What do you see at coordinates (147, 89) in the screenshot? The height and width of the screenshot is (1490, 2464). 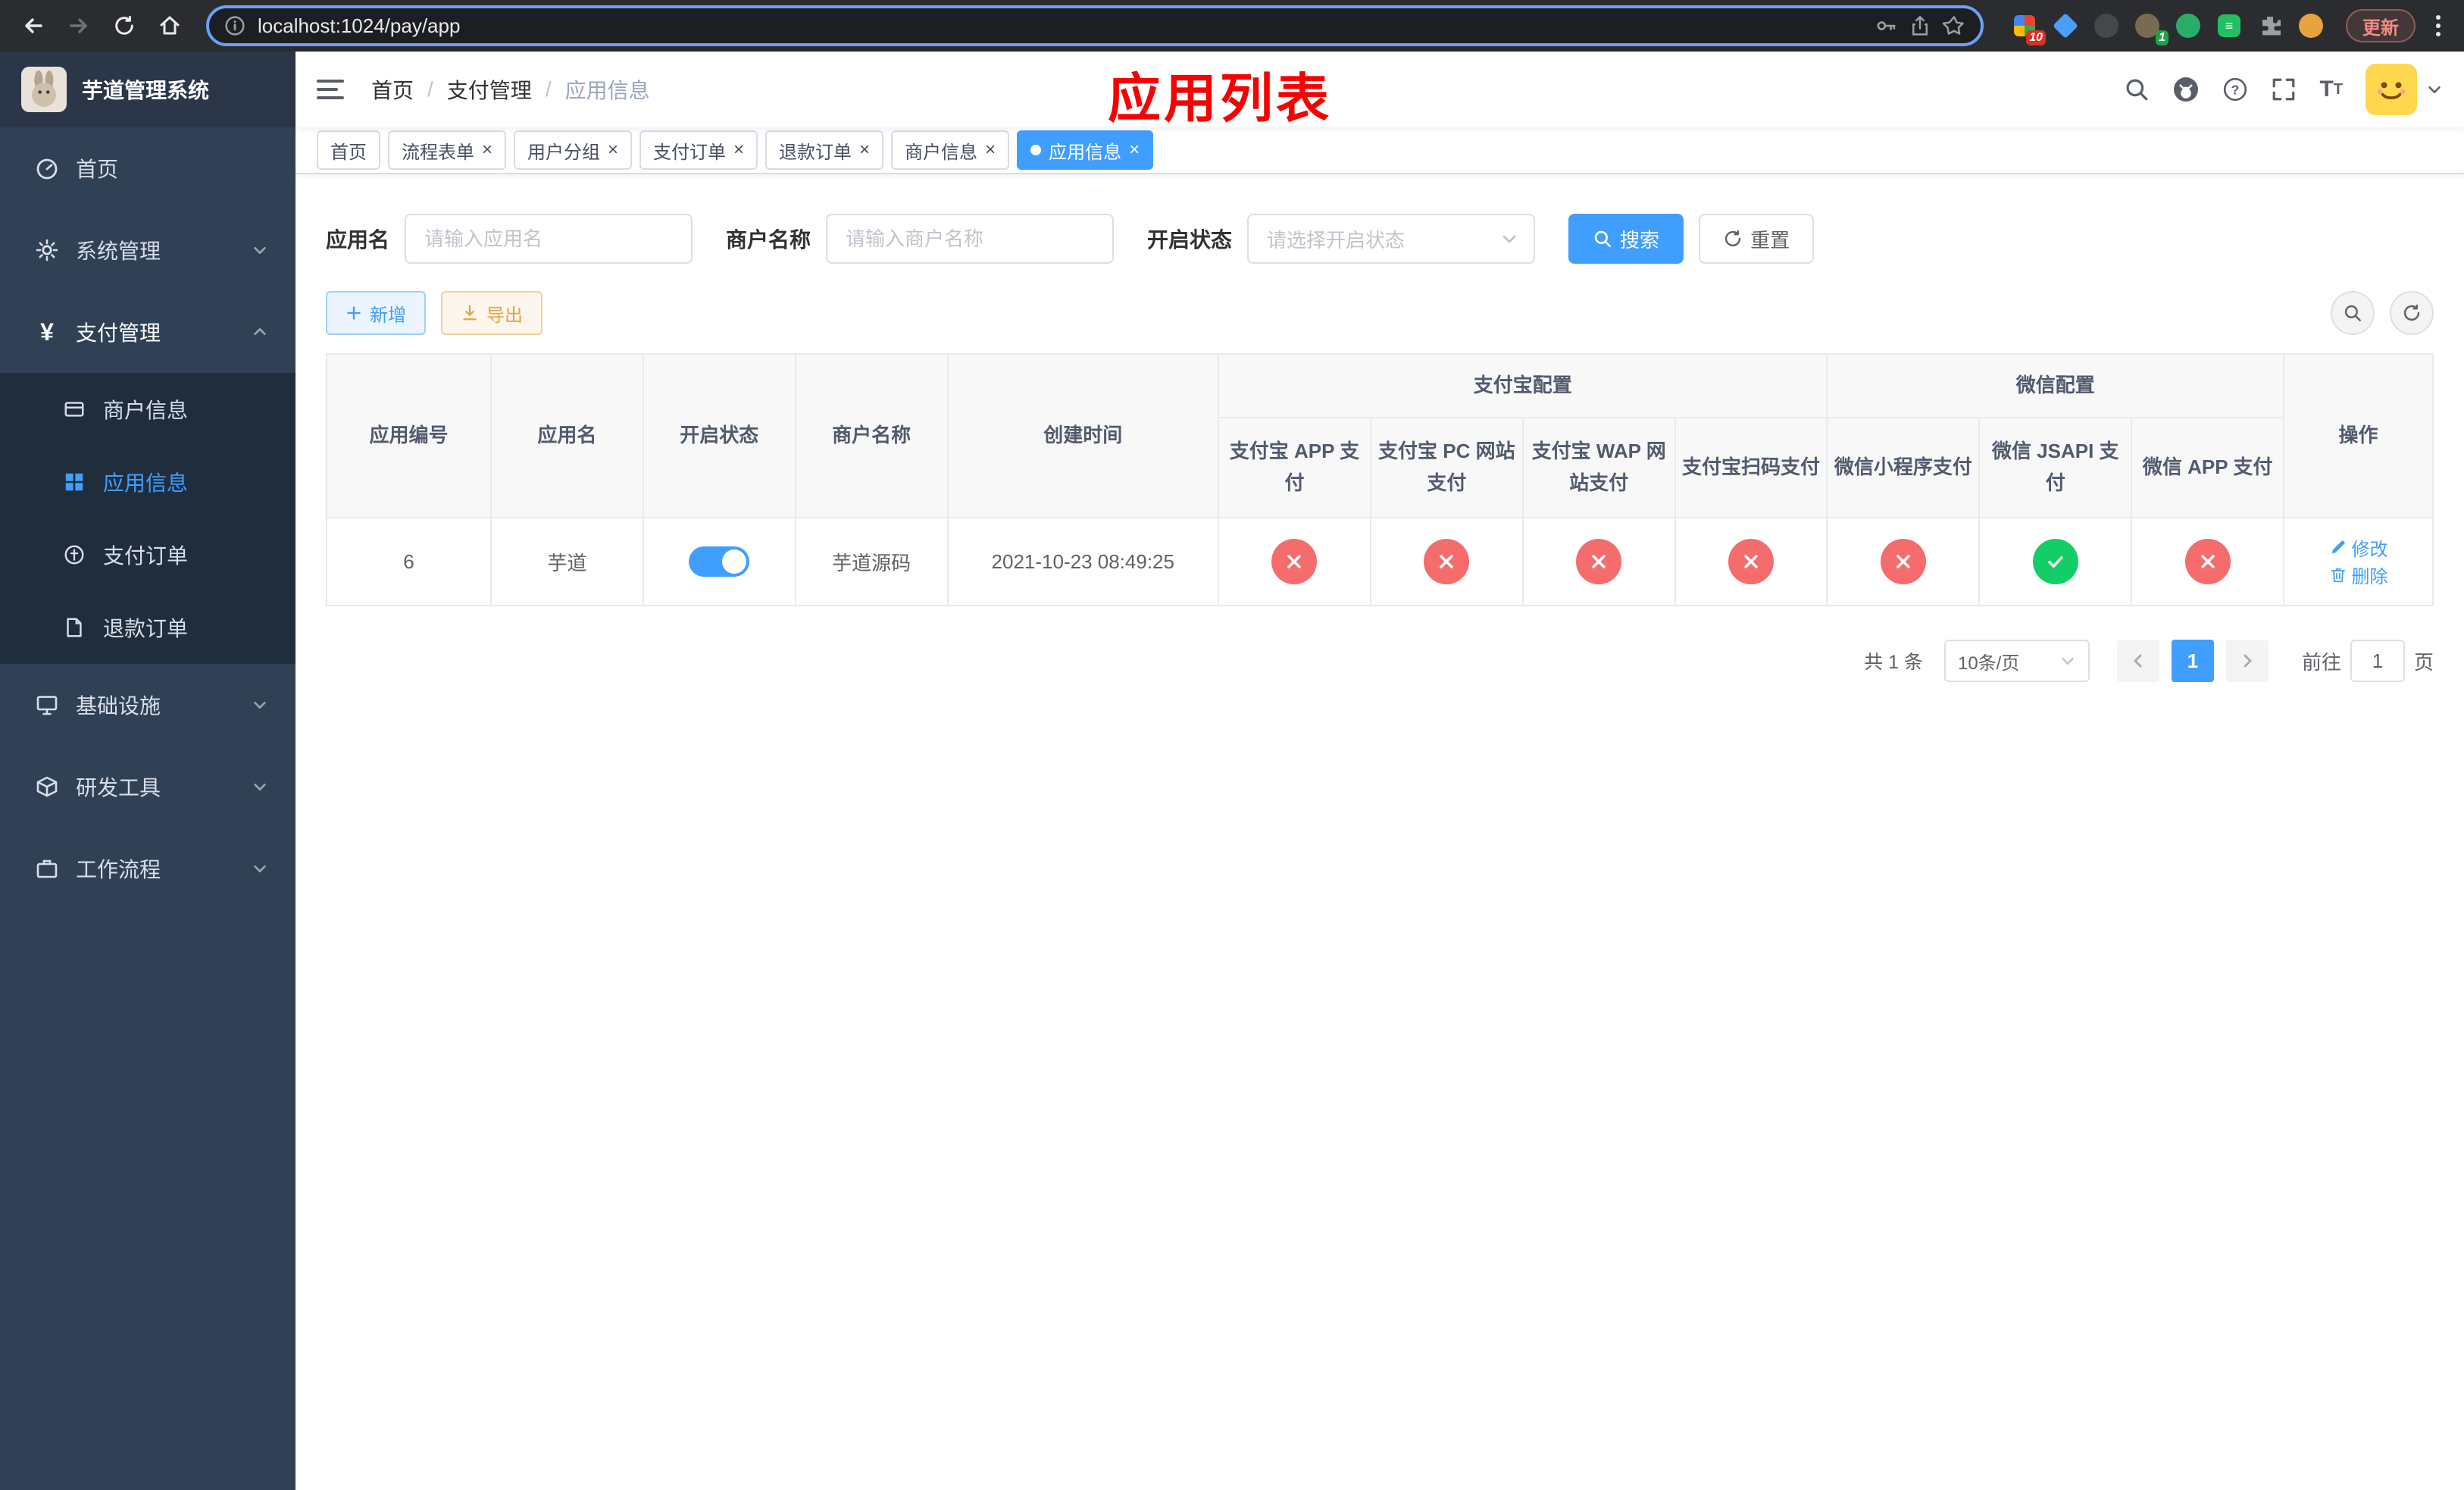 I see `sidebar-logo-row: 芋道管理系统` at bounding box center [147, 89].